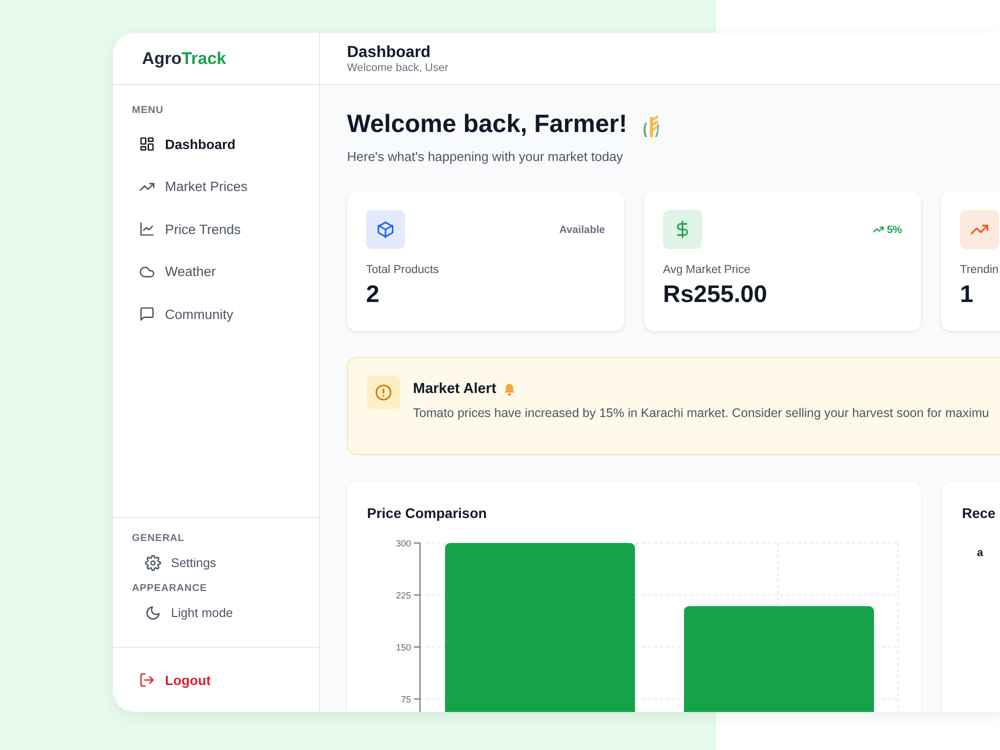 The width and height of the screenshot is (1000, 750). I want to click on alert-title: Market Alert, so click(454, 389).